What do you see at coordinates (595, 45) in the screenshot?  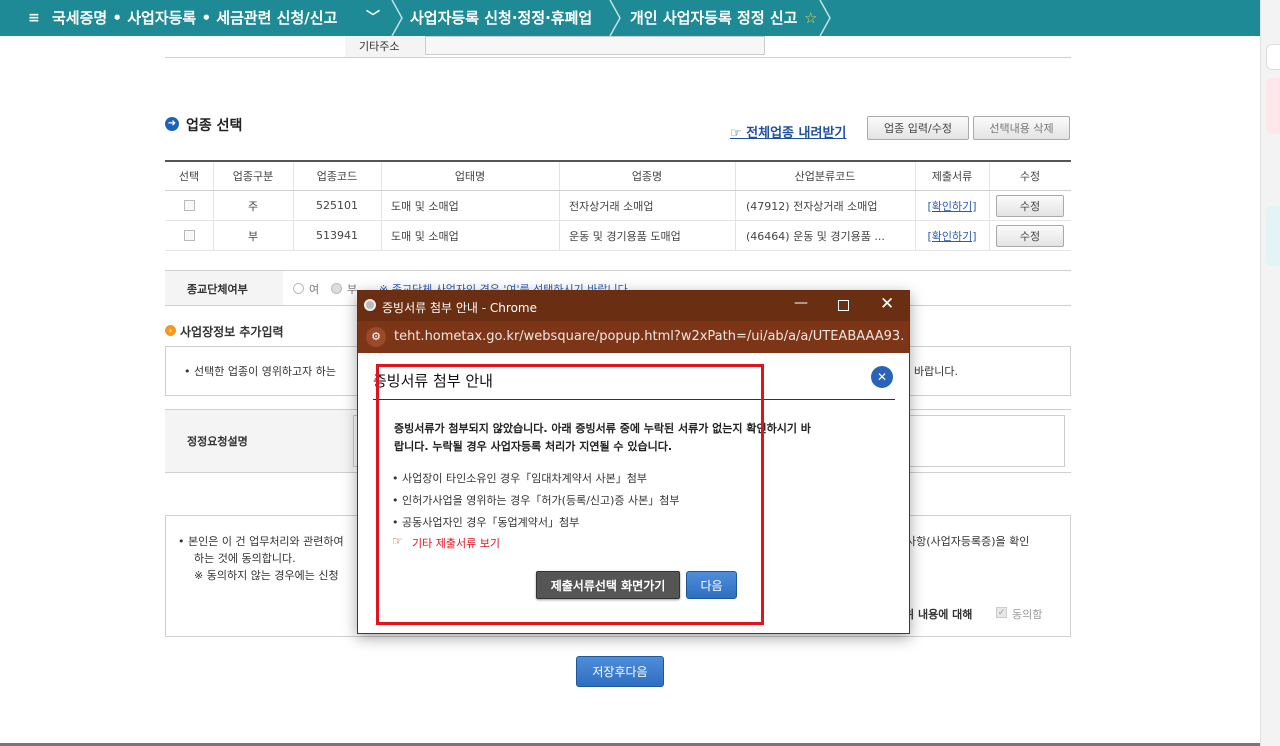 I see `address-input` at bounding box center [595, 45].